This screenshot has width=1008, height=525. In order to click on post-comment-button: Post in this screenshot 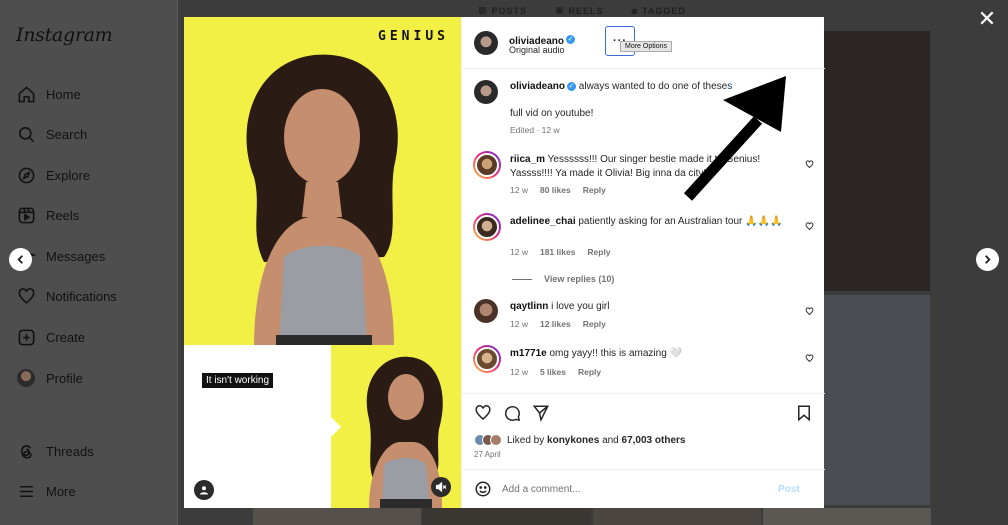, I will do `click(789, 489)`.